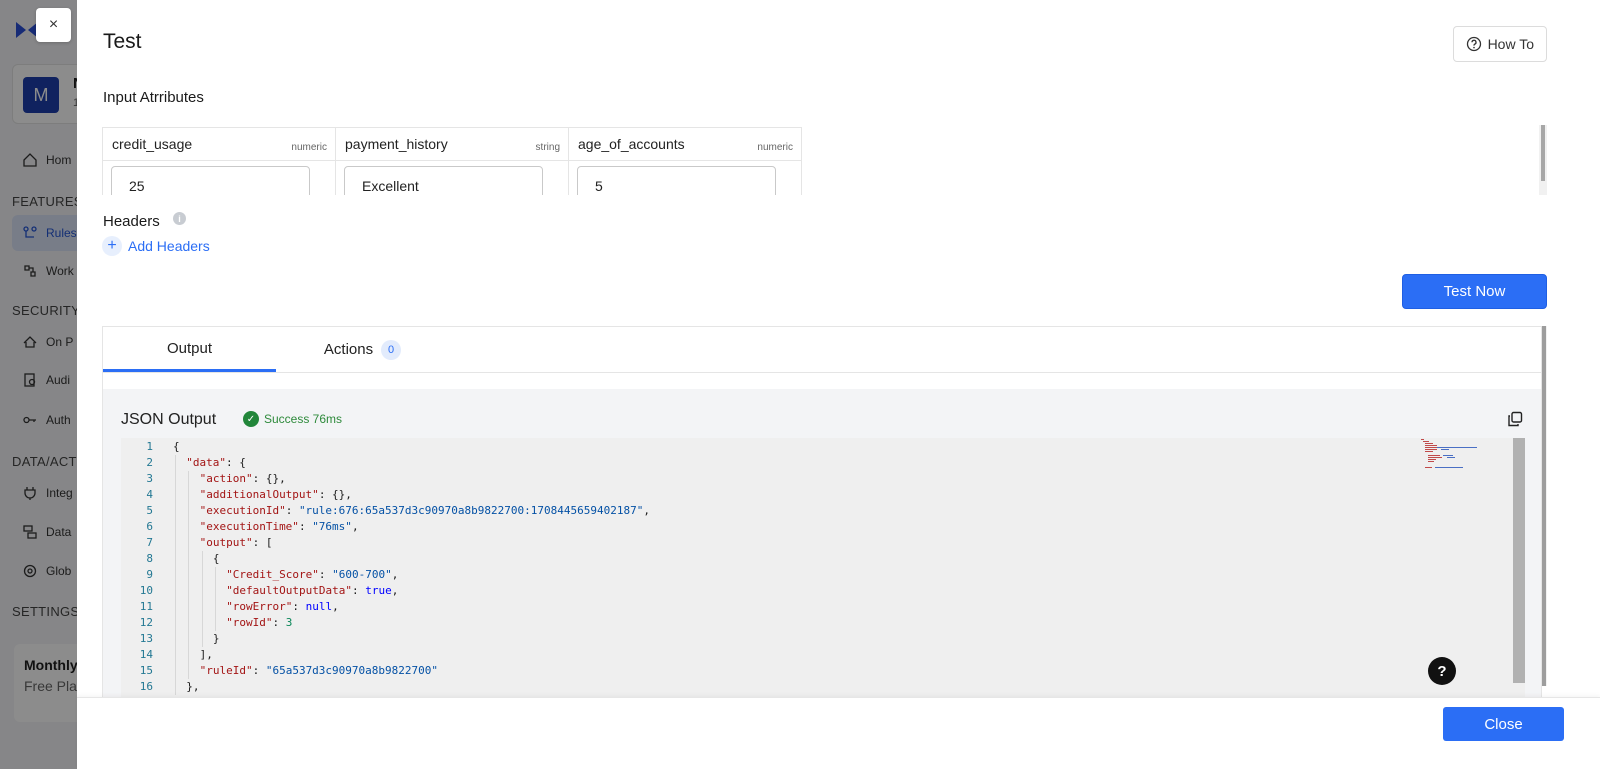  Describe the element at coordinates (276, 495) in the screenshot. I see `code-text: "additionalOutput": {},` at that location.